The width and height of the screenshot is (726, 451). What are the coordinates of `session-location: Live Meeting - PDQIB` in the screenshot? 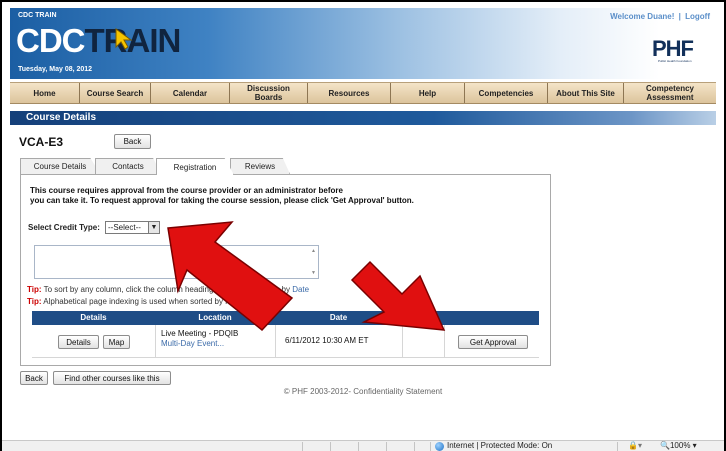 It's located at (200, 333).